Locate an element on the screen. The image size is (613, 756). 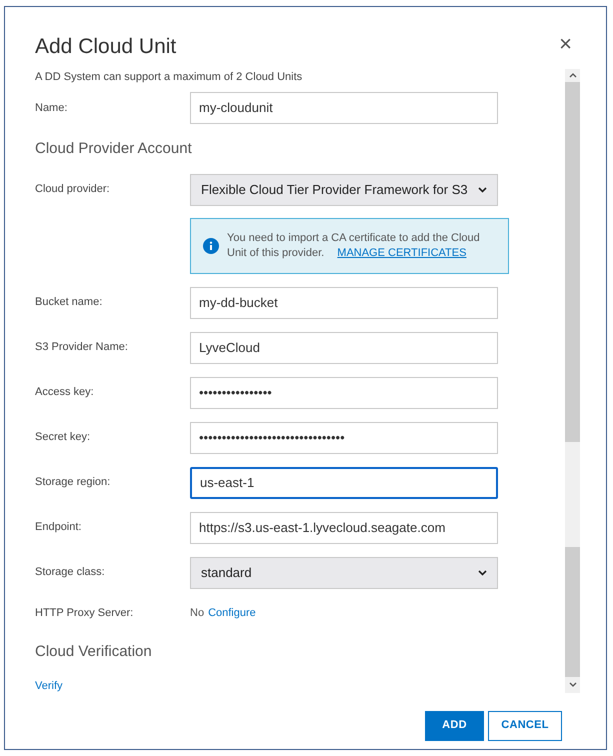
close-button: × is located at coordinates (565, 44).